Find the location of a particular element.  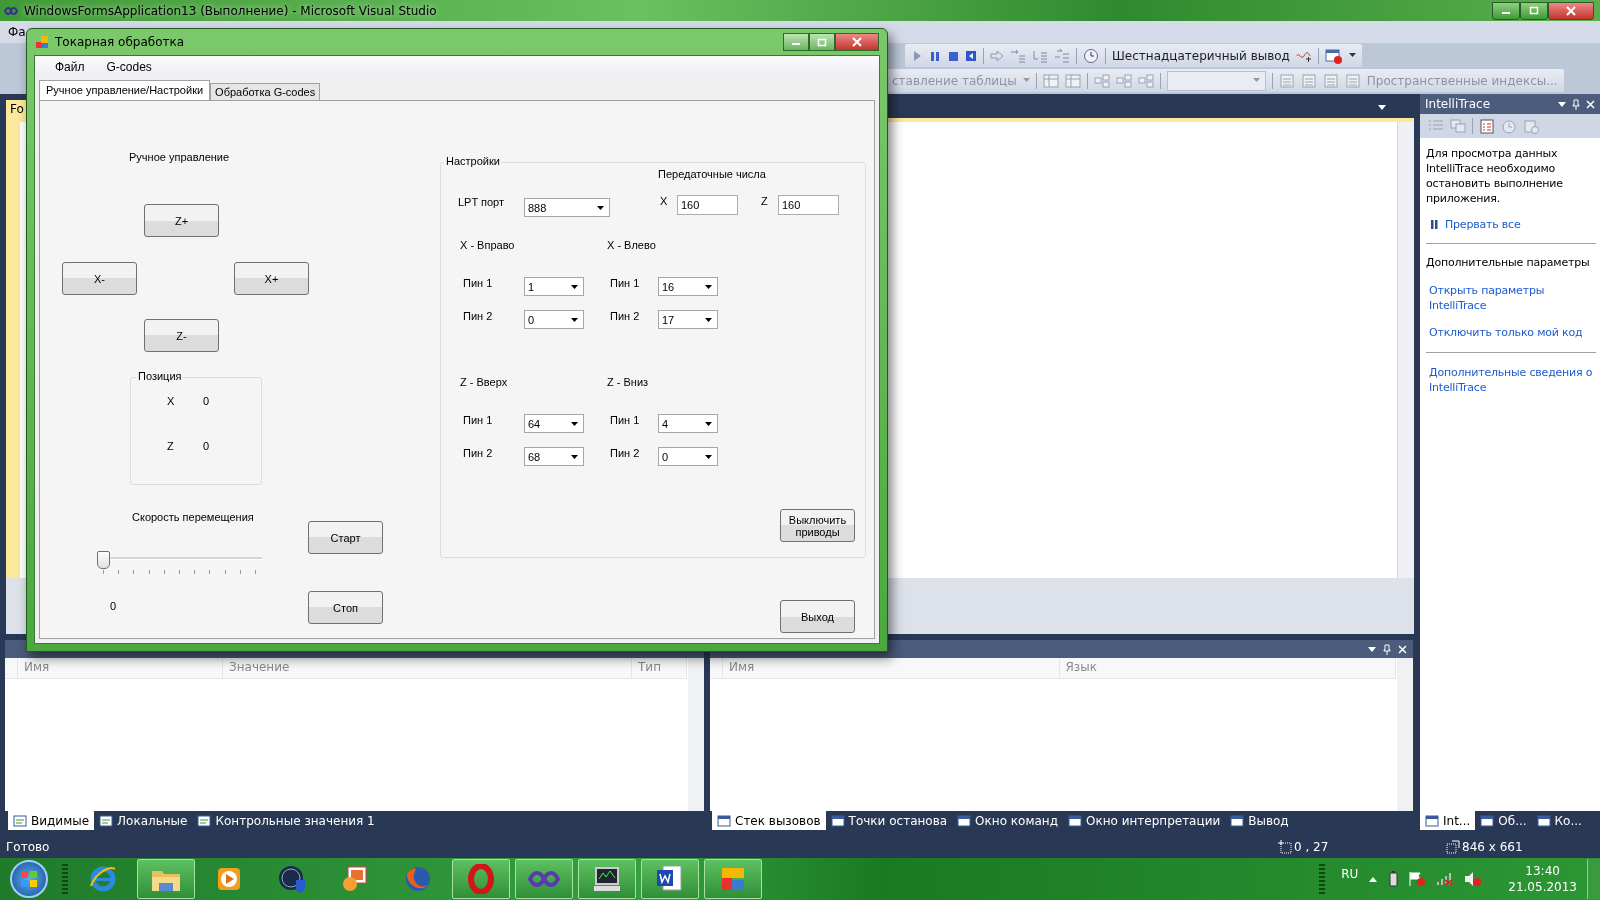

group-title: Настройки is located at coordinates (473, 161).